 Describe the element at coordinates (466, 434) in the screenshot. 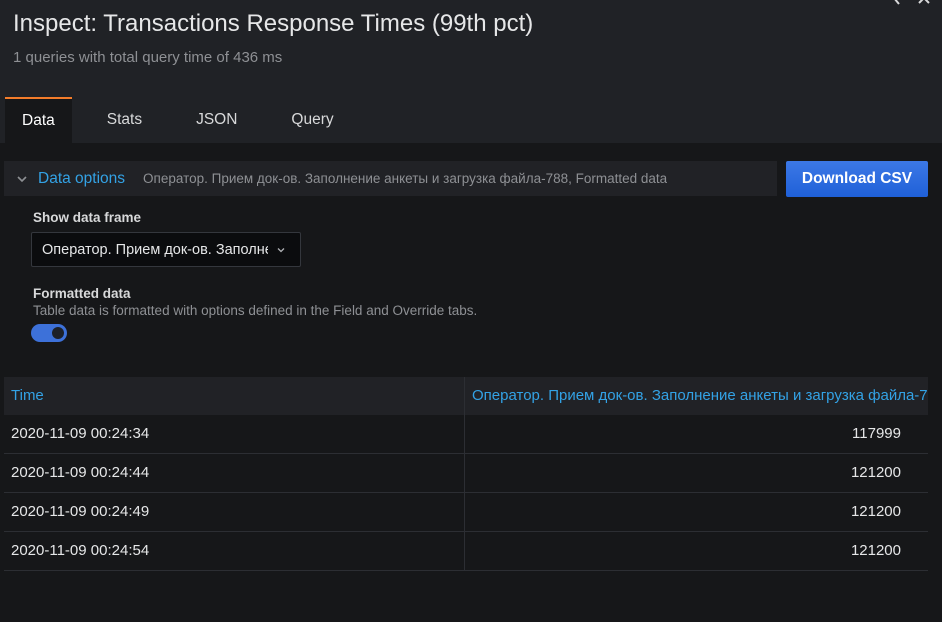

I see `table-row: 2020-11-09 00:24:34 117999` at that location.